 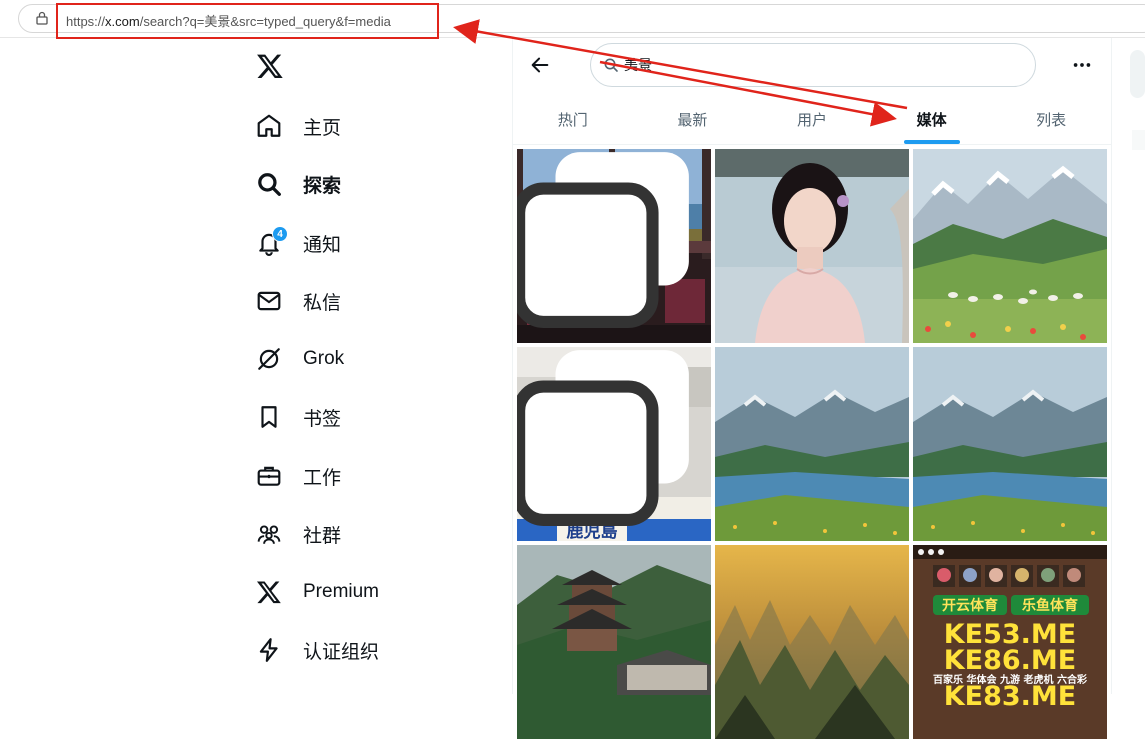 I want to click on promo-badge-1: 开云体育, so click(x=970, y=605).